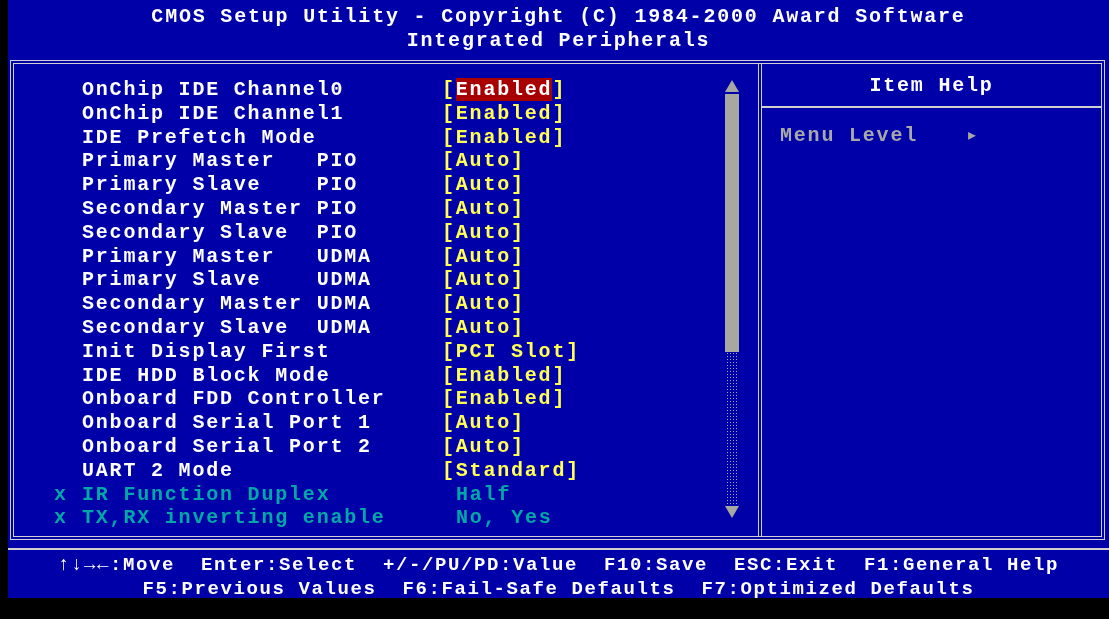 This screenshot has width=1109, height=619. Describe the element at coordinates (207, 494) in the screenshot. I see `setting-label: IR Function Duplex` at that location.